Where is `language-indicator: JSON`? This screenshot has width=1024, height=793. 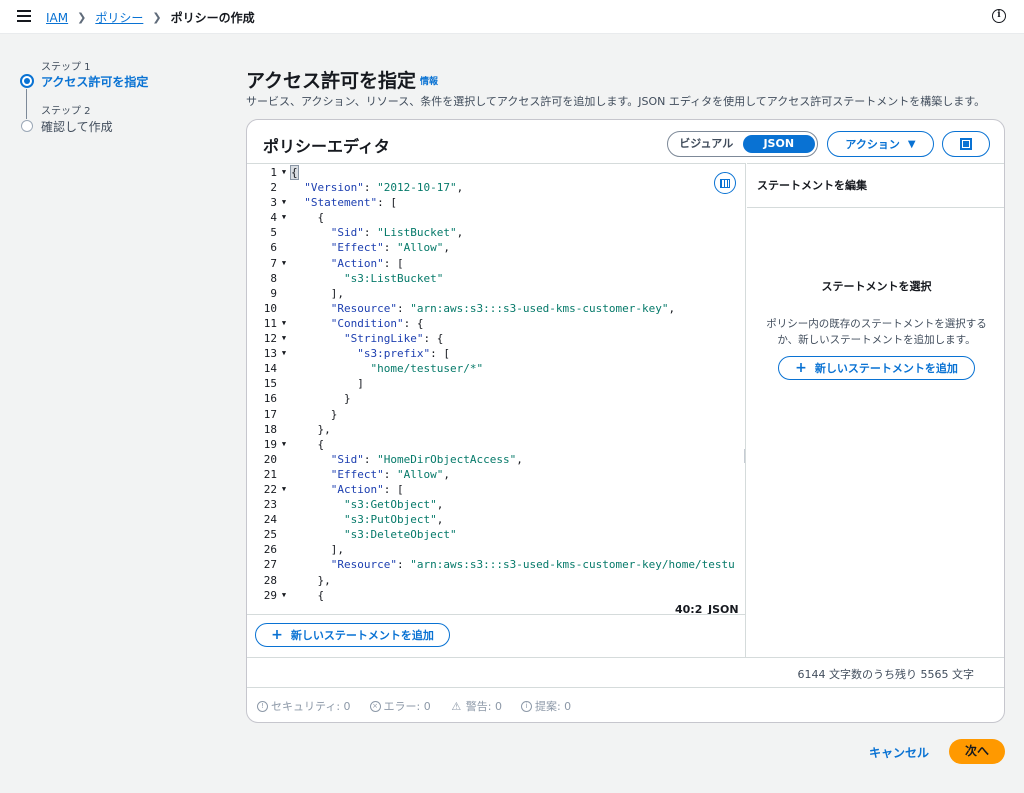 language-indicator: JSON is located at coordinates (723, 608).